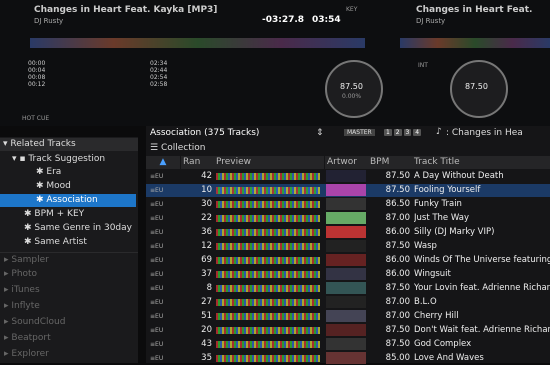  What do you see at coordinates (98, 70) in the screenshot?
I see `cue-time: 00:04` at bounding box center [98, 70].